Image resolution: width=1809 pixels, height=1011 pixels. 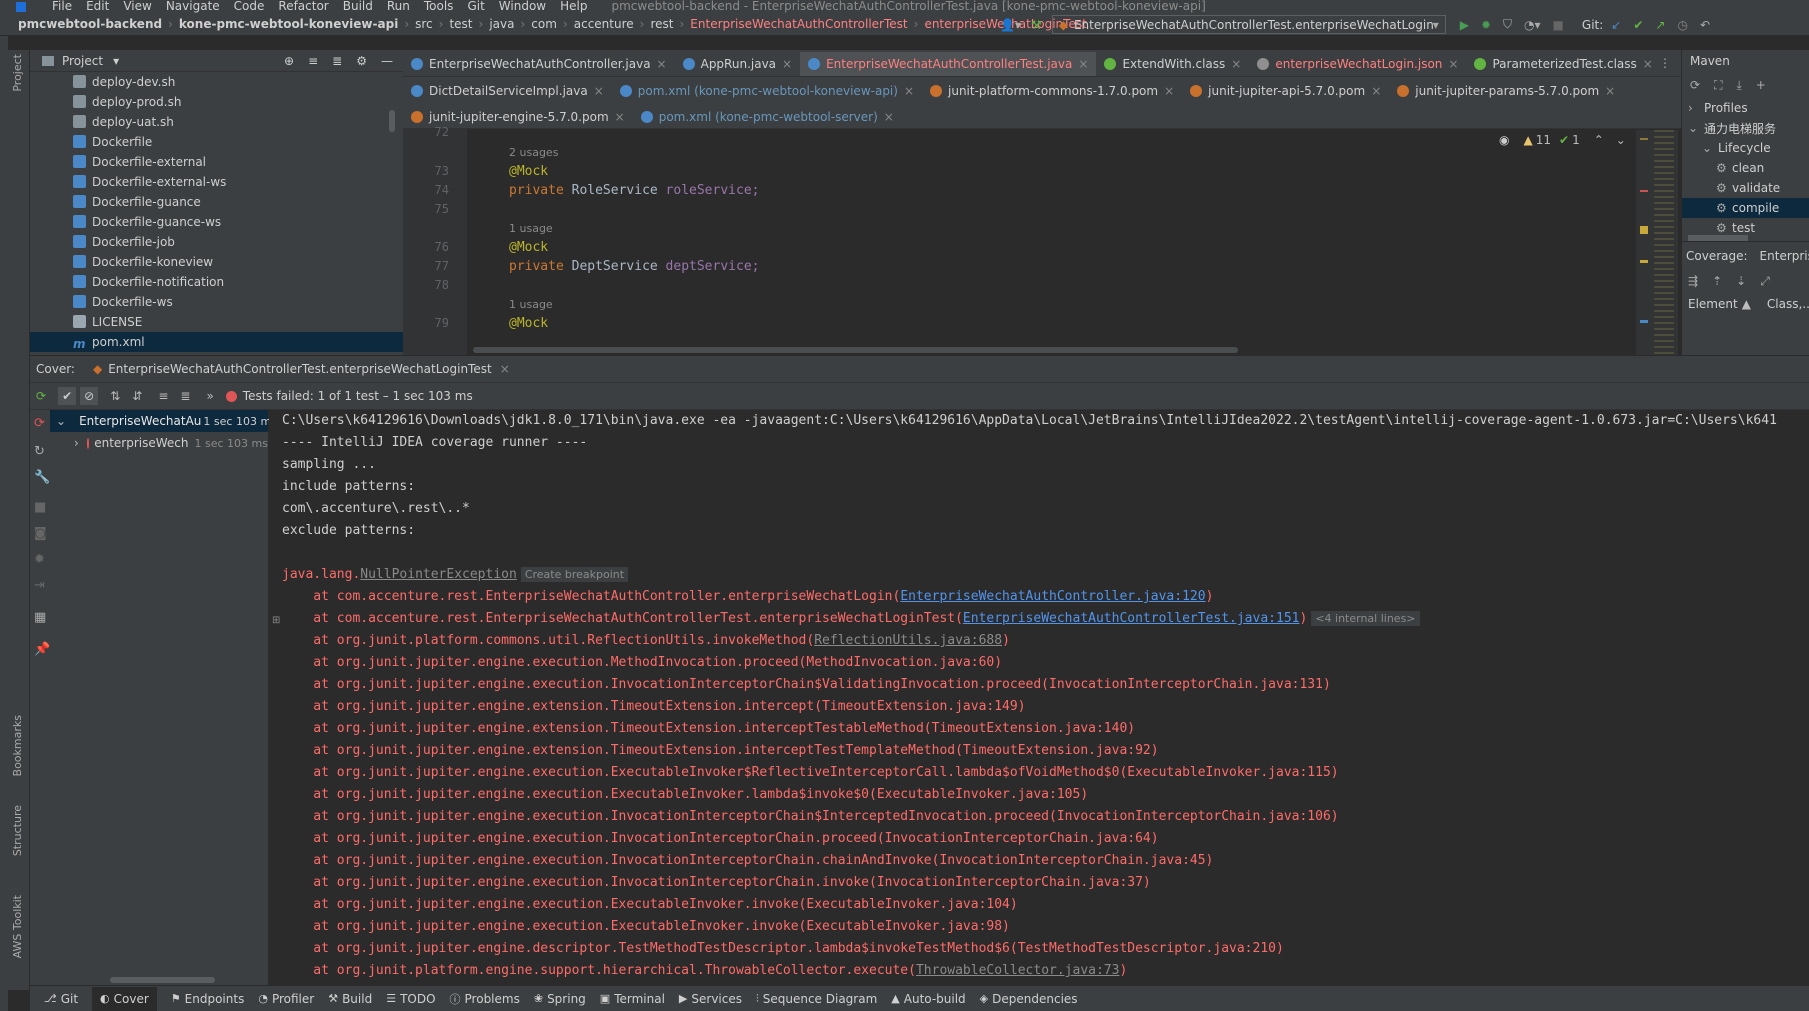 What do you see at coordinates (816, 999) in the screenshot?
I see `tool-window-sequence-diagram: ⫶ Sequence Diagram` at bounding box center [816, 999].